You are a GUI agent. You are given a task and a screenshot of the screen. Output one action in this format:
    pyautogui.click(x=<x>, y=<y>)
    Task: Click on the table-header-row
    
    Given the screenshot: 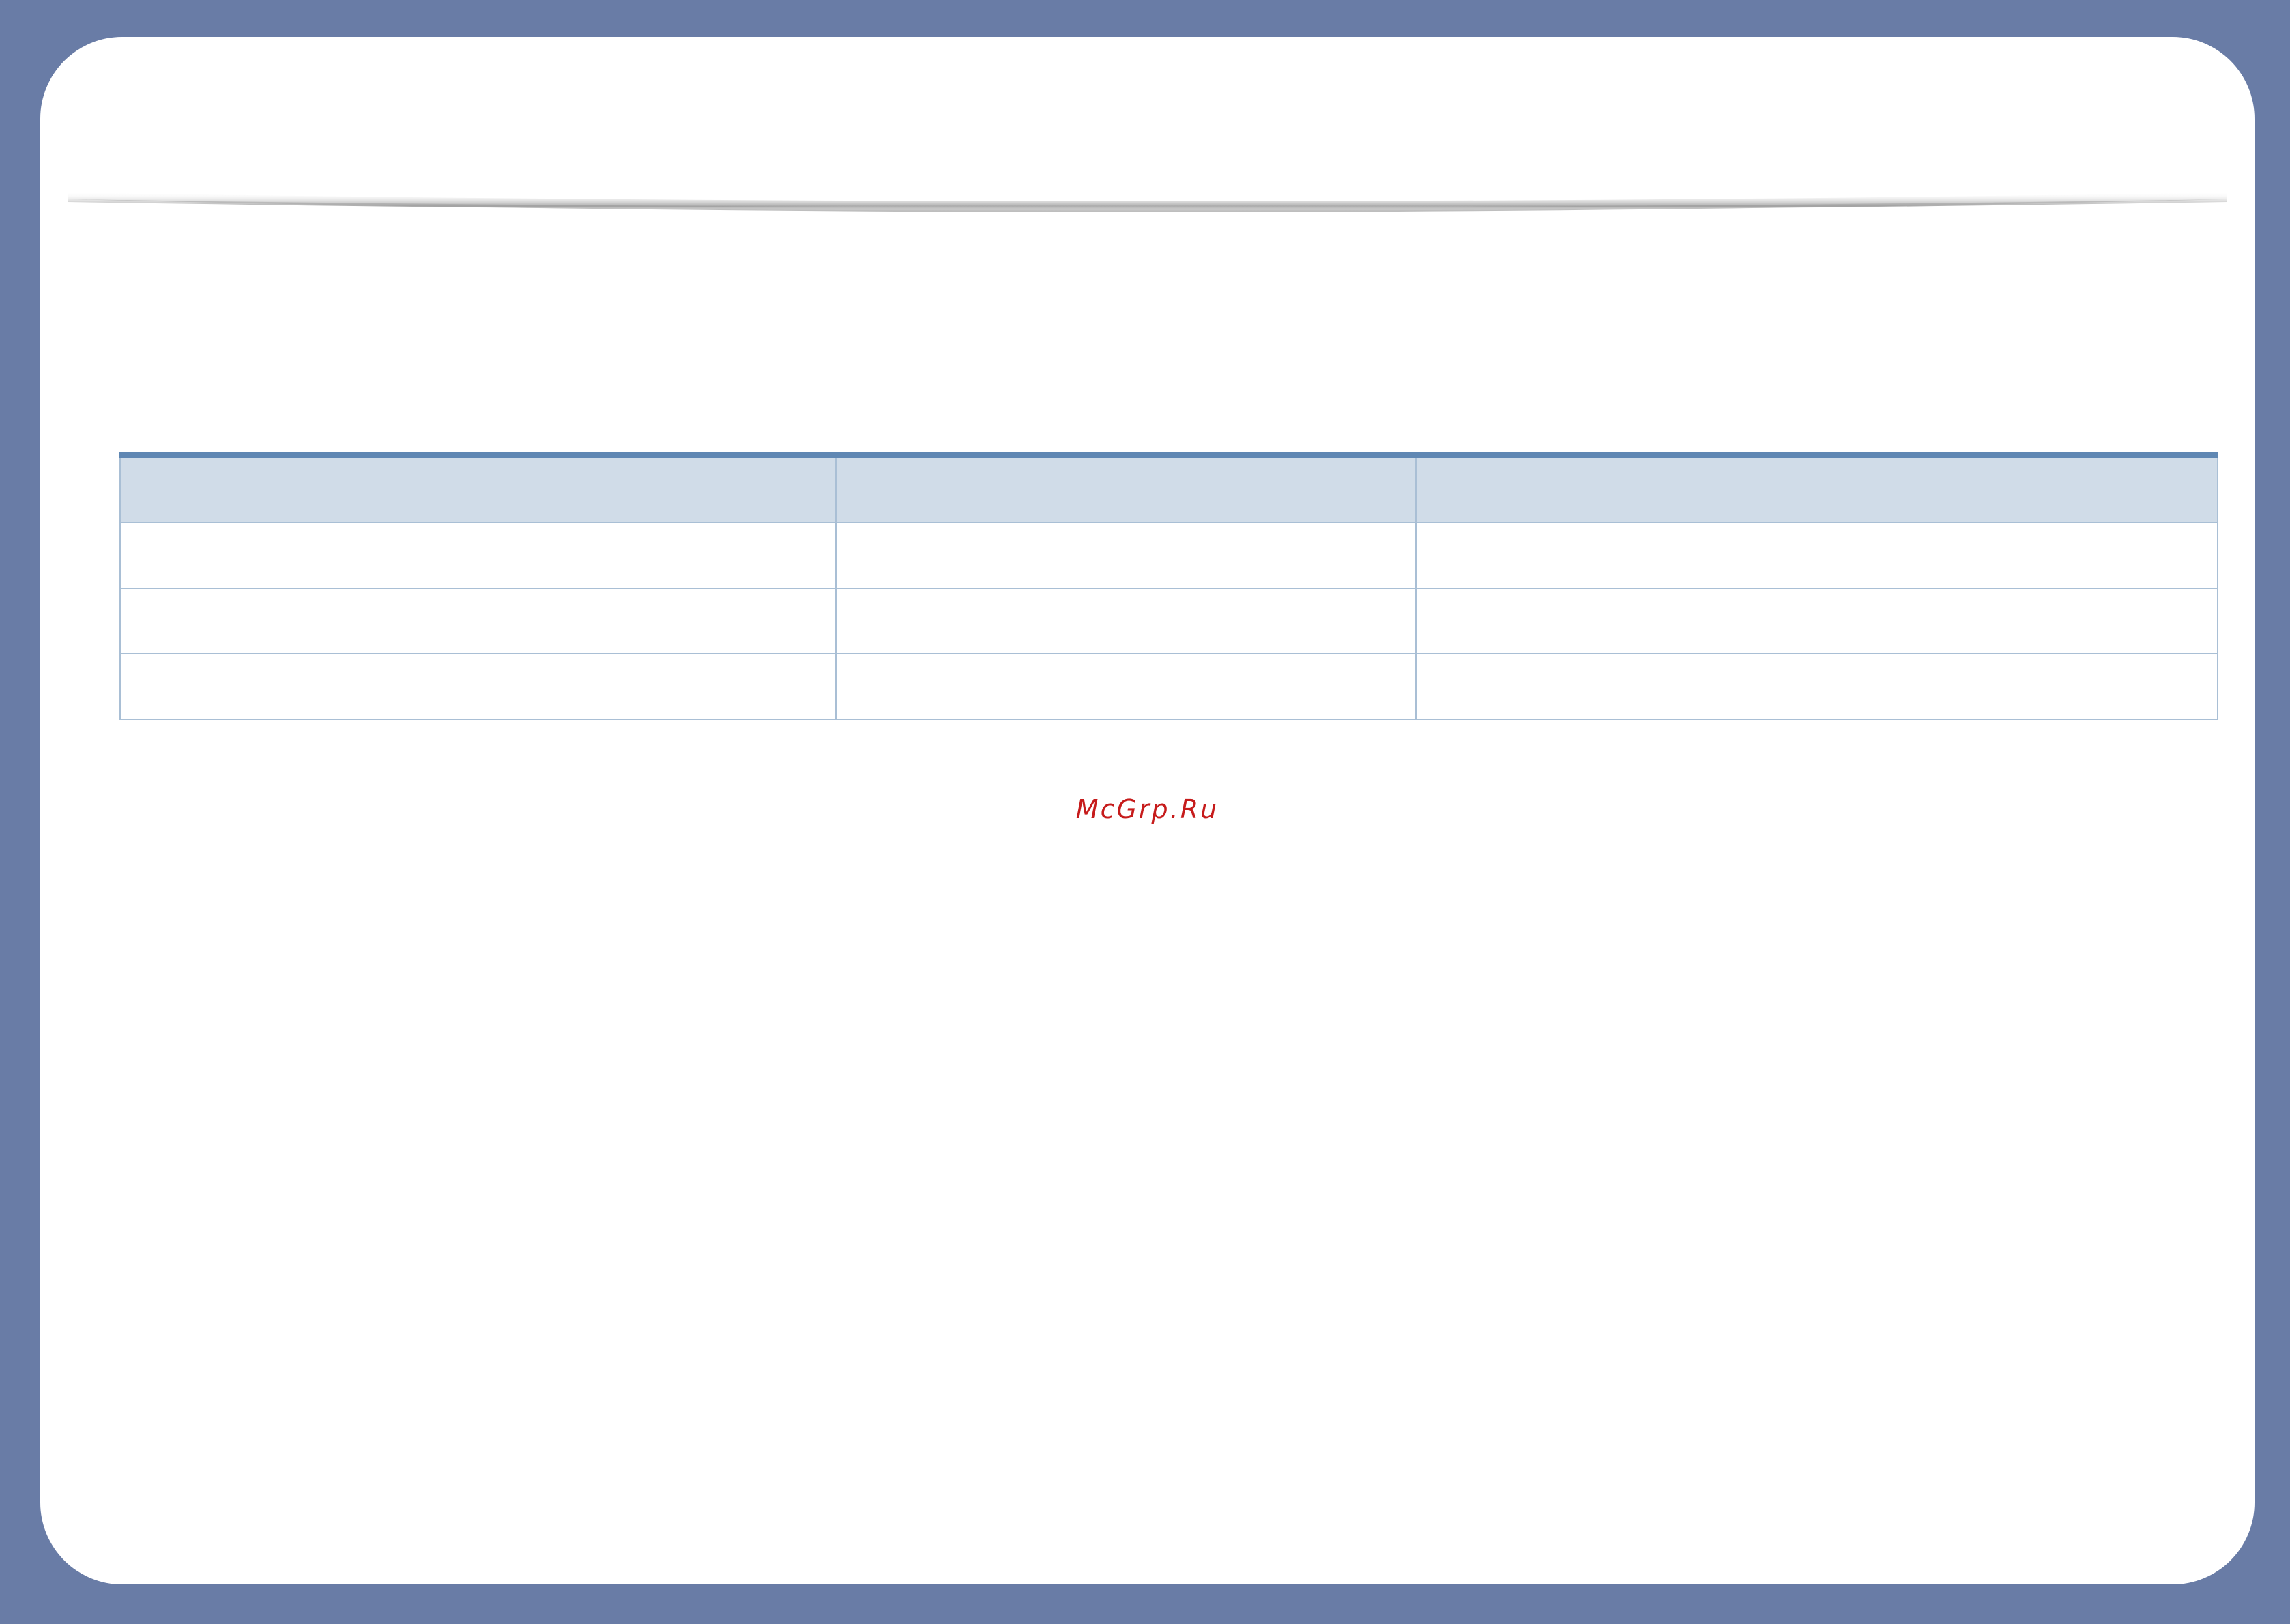 What is the action you would take?
    pyautogui.click(x=1168, y=488)
    